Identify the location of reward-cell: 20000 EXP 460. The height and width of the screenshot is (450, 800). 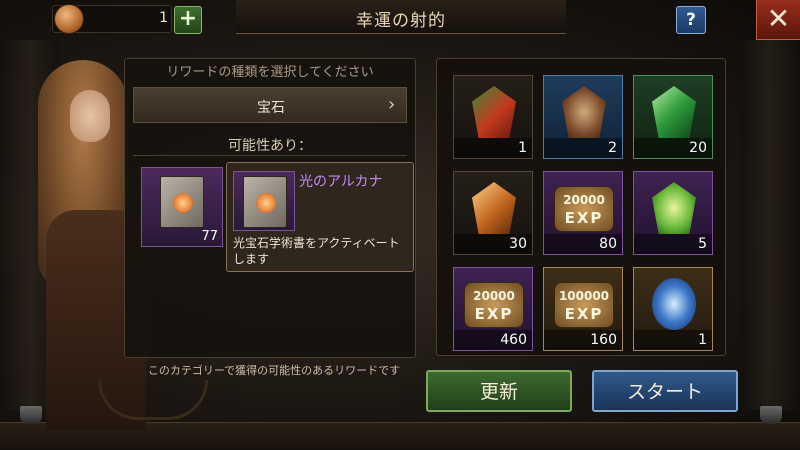
(493, 309).